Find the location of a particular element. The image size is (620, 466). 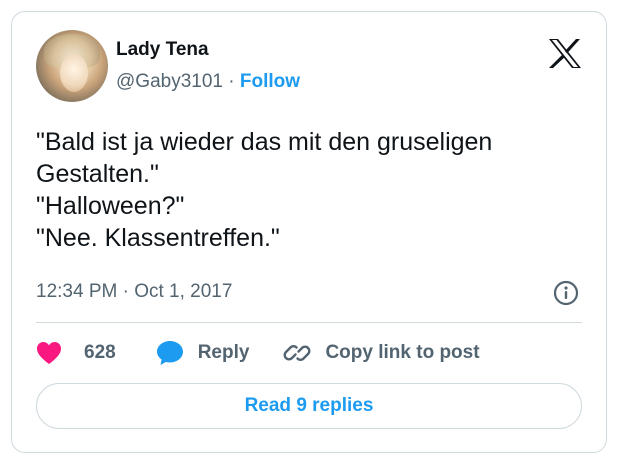

like-button: 628 is located at coordinates (76, 353).